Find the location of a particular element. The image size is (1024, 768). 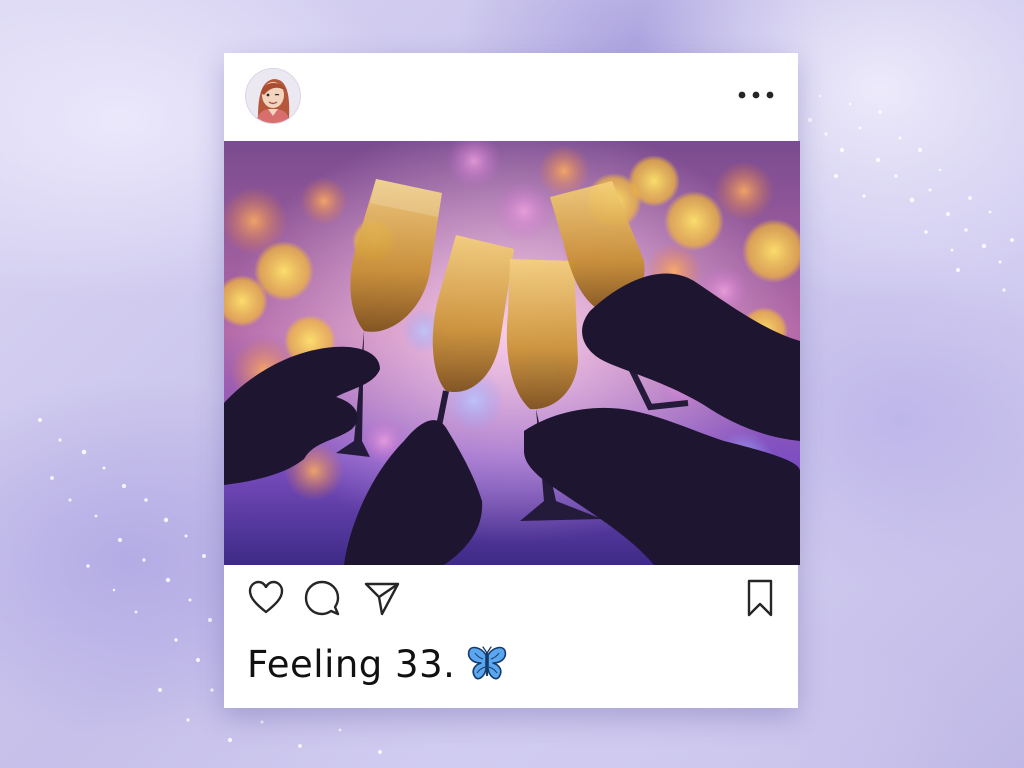

more-dots-icon is located at coordinates (756, 95).